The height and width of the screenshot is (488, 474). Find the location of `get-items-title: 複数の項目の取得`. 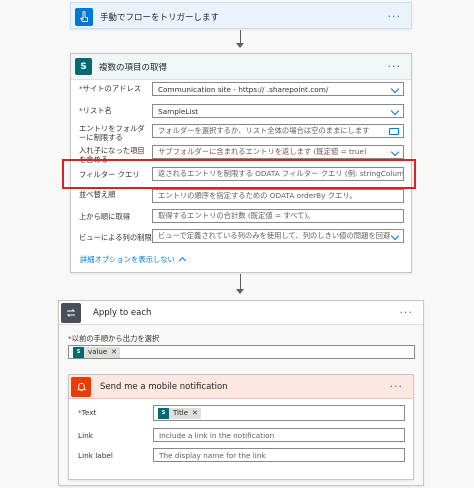

get-items-title: 複数の項目の取得 is located at coordinates (133, 67).